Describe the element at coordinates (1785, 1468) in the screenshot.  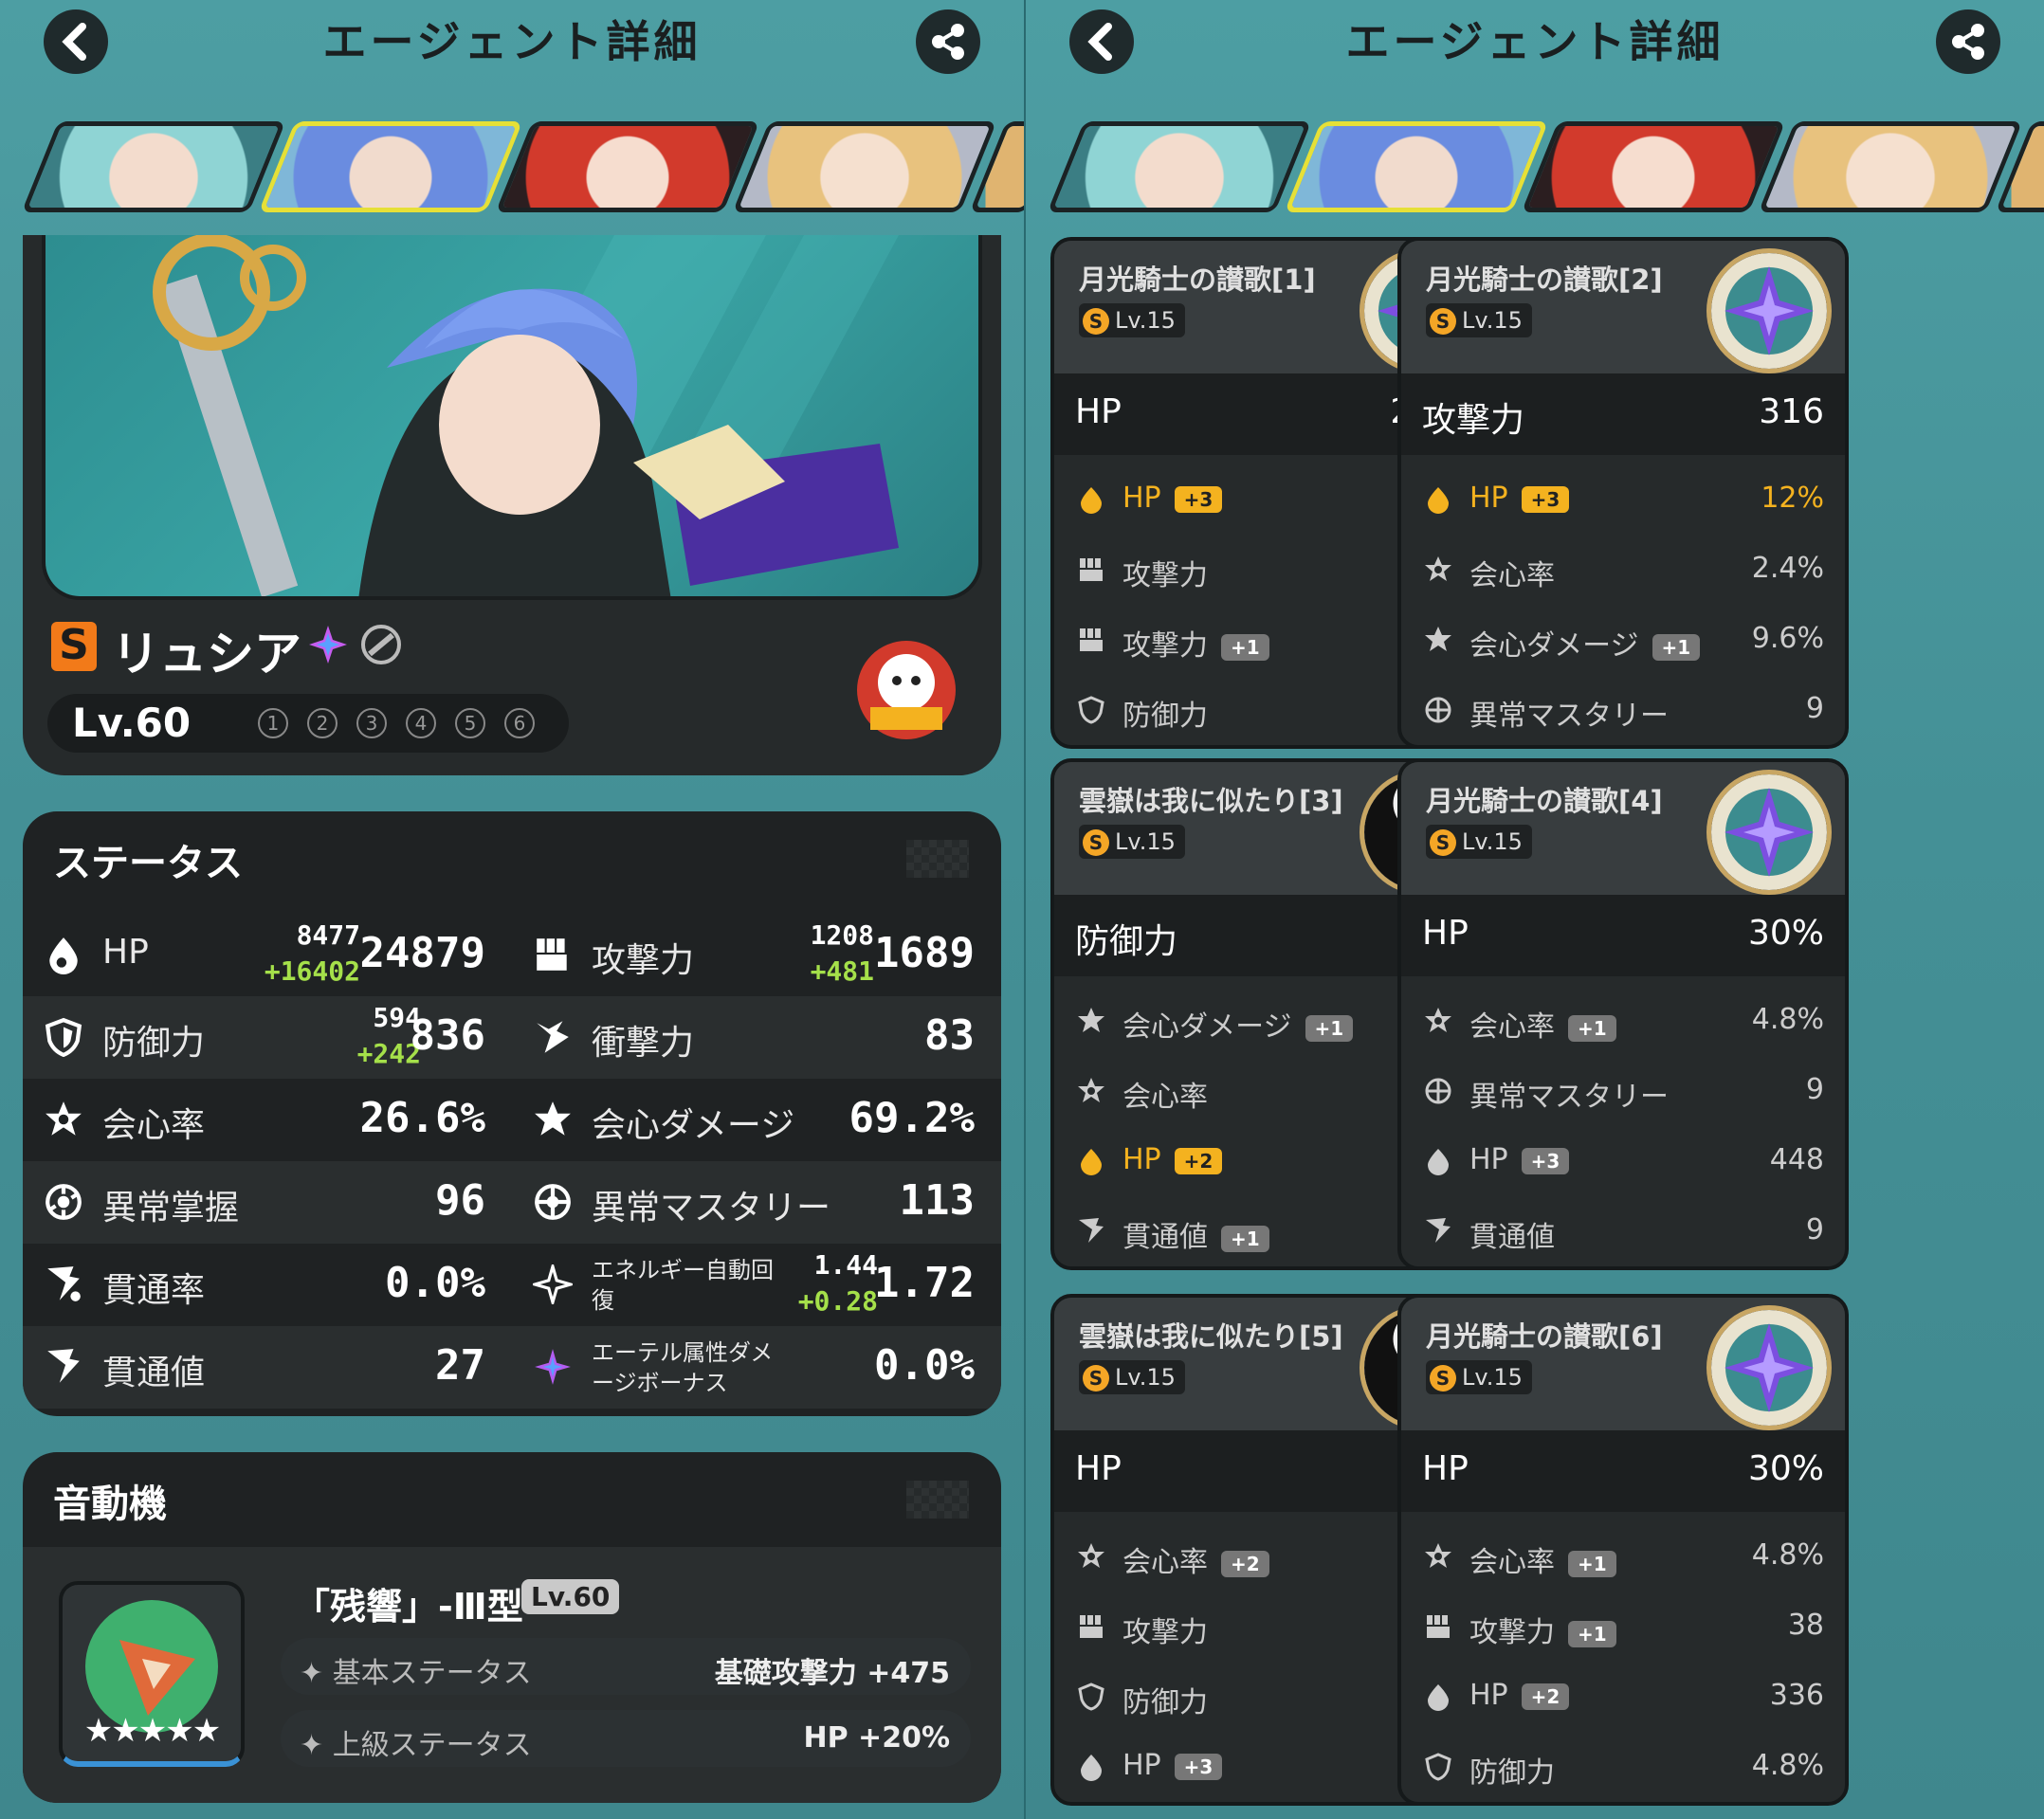
I see `disc-main-value: 30%` at that location.